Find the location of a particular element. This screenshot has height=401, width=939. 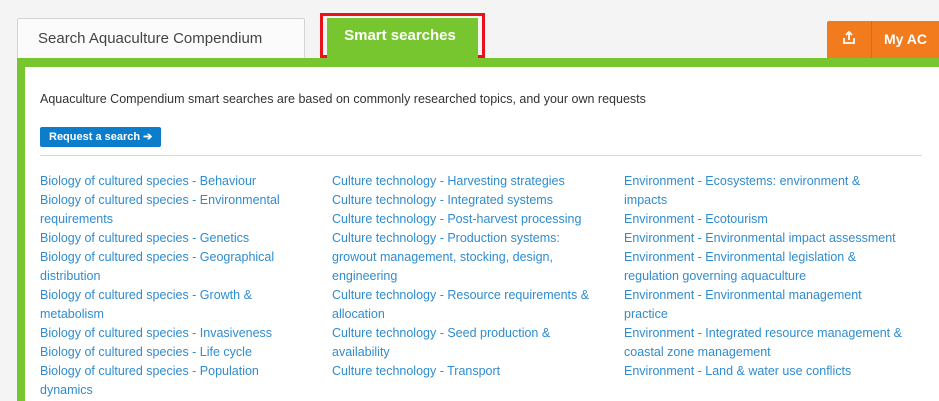

share-icon is located at coordinates (849, 37).